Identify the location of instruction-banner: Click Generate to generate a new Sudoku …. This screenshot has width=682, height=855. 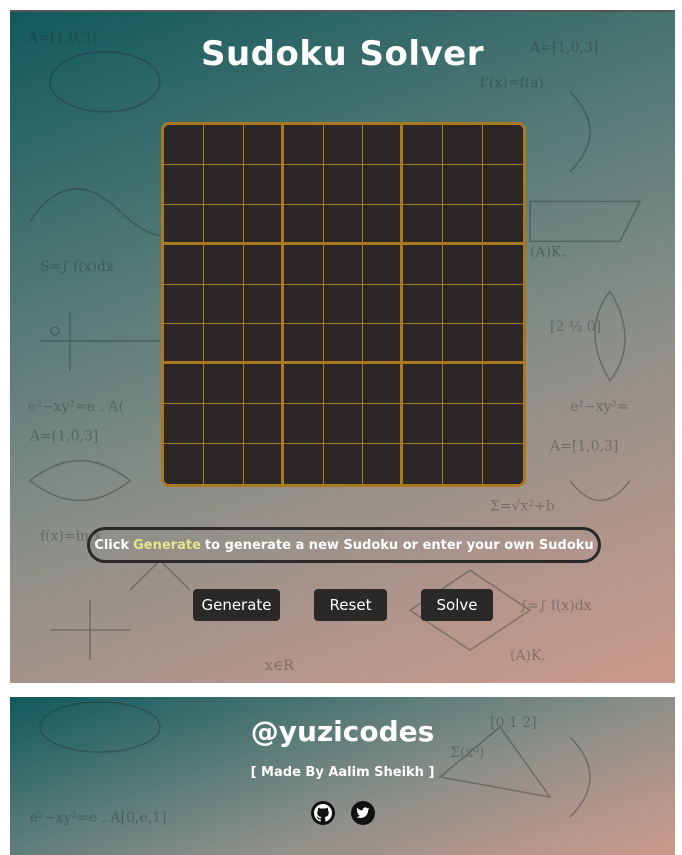
(344, 545).